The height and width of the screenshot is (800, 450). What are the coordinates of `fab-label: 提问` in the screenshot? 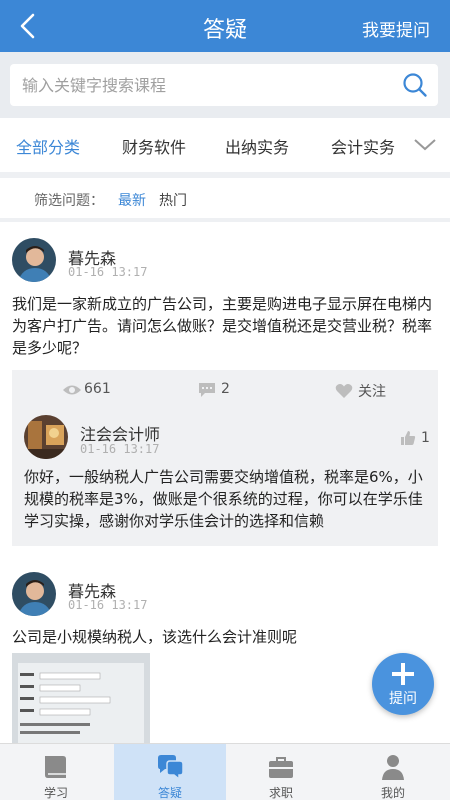 It's located at (403, 699).